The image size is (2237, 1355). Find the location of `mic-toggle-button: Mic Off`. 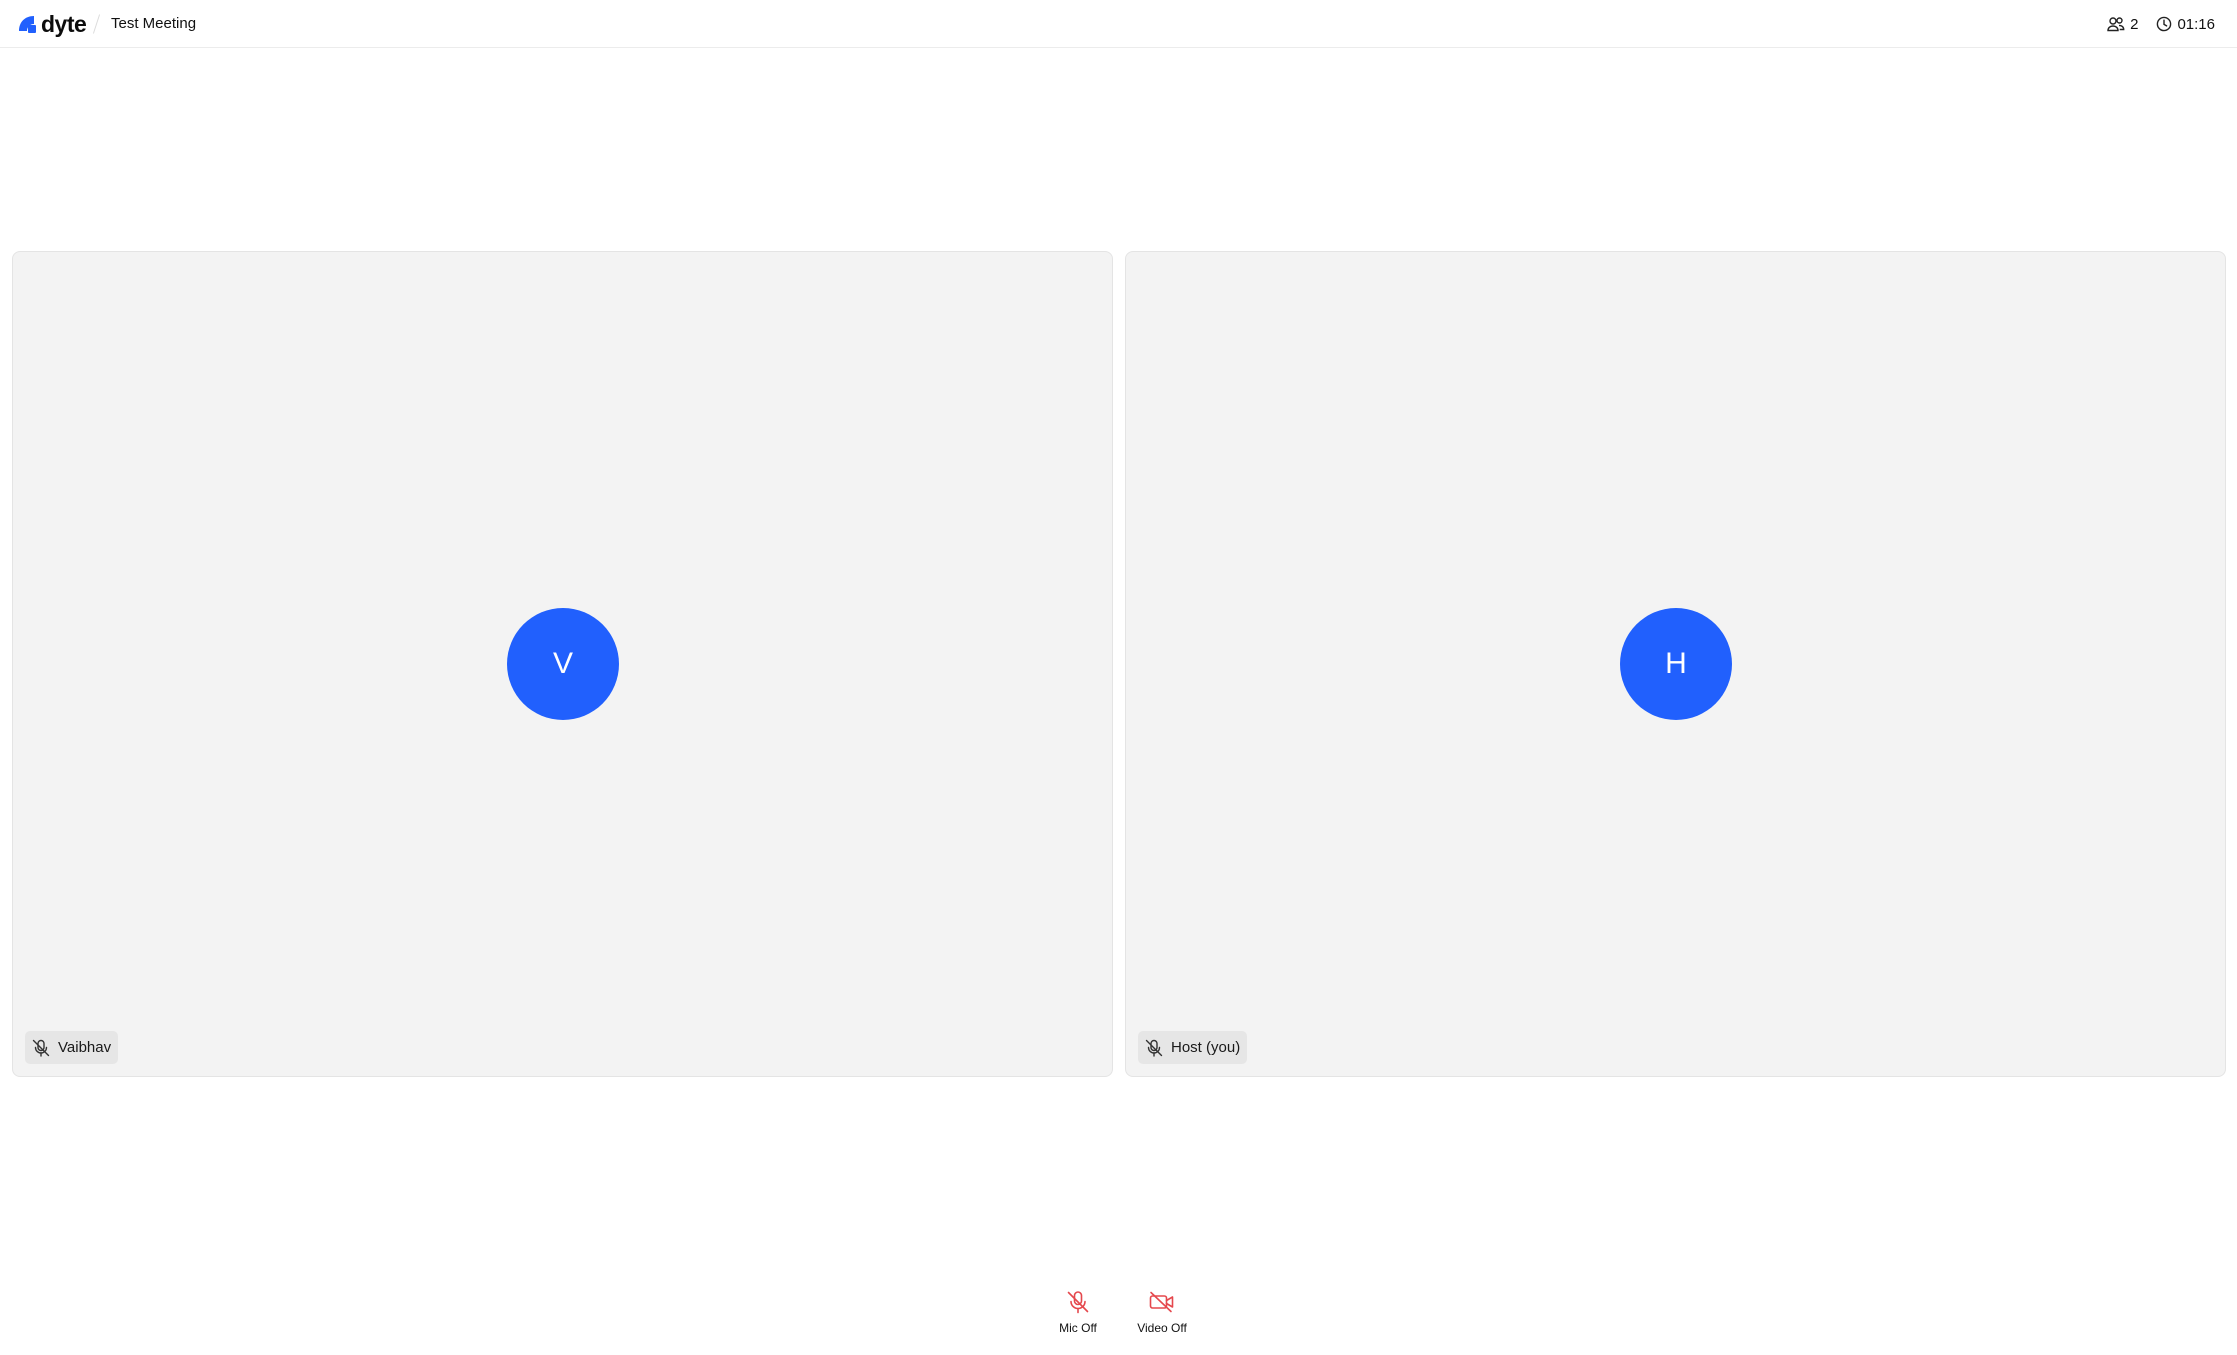

mic-toggle-button: Mic Off is located at coordinates (1078, 1312).